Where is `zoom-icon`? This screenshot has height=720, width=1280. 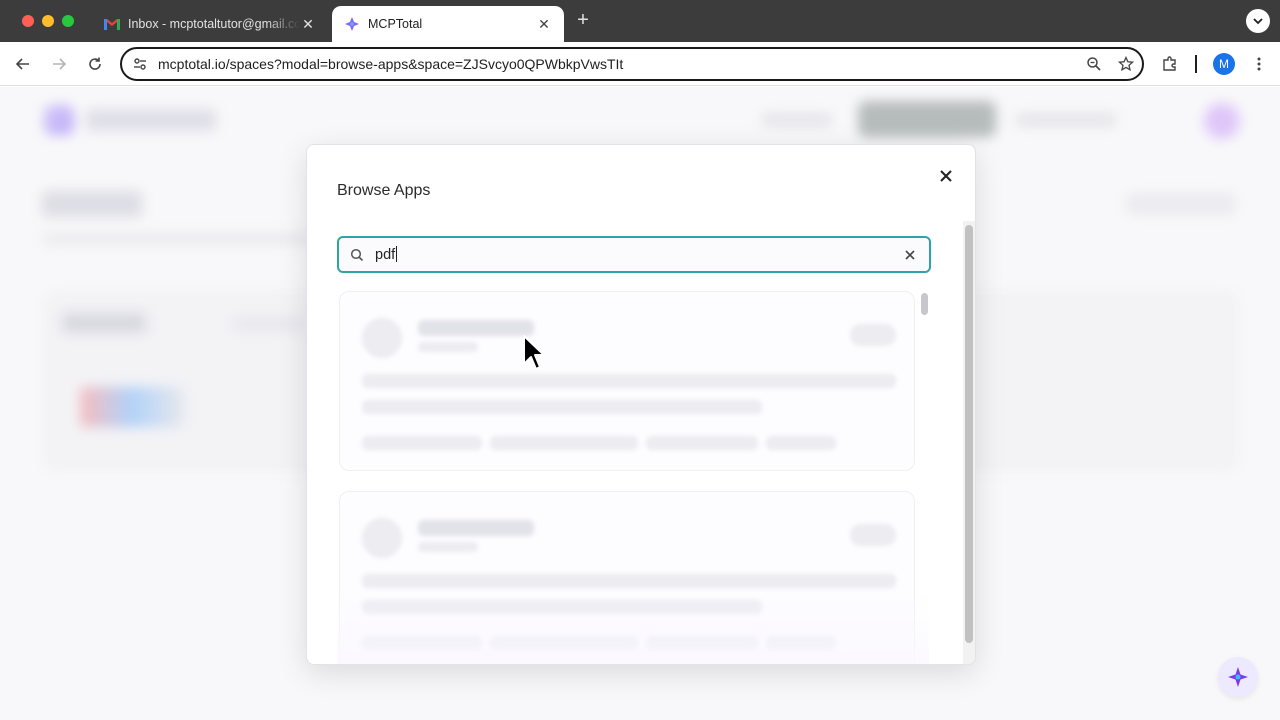 zoom-icon is located at coordinates (1094, 64).